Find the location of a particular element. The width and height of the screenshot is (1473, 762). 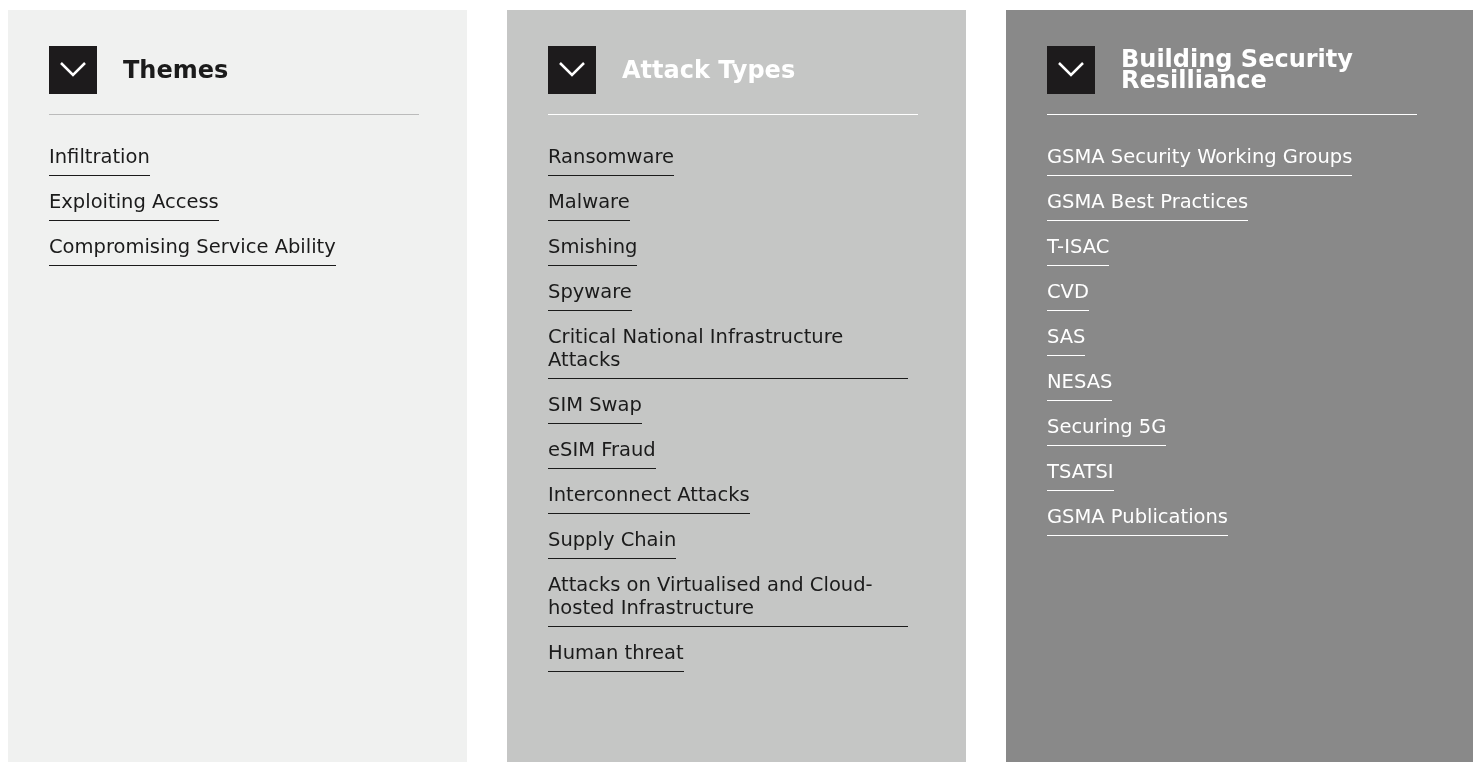

menu-link: CVD is located at coordinates (1068, 295).